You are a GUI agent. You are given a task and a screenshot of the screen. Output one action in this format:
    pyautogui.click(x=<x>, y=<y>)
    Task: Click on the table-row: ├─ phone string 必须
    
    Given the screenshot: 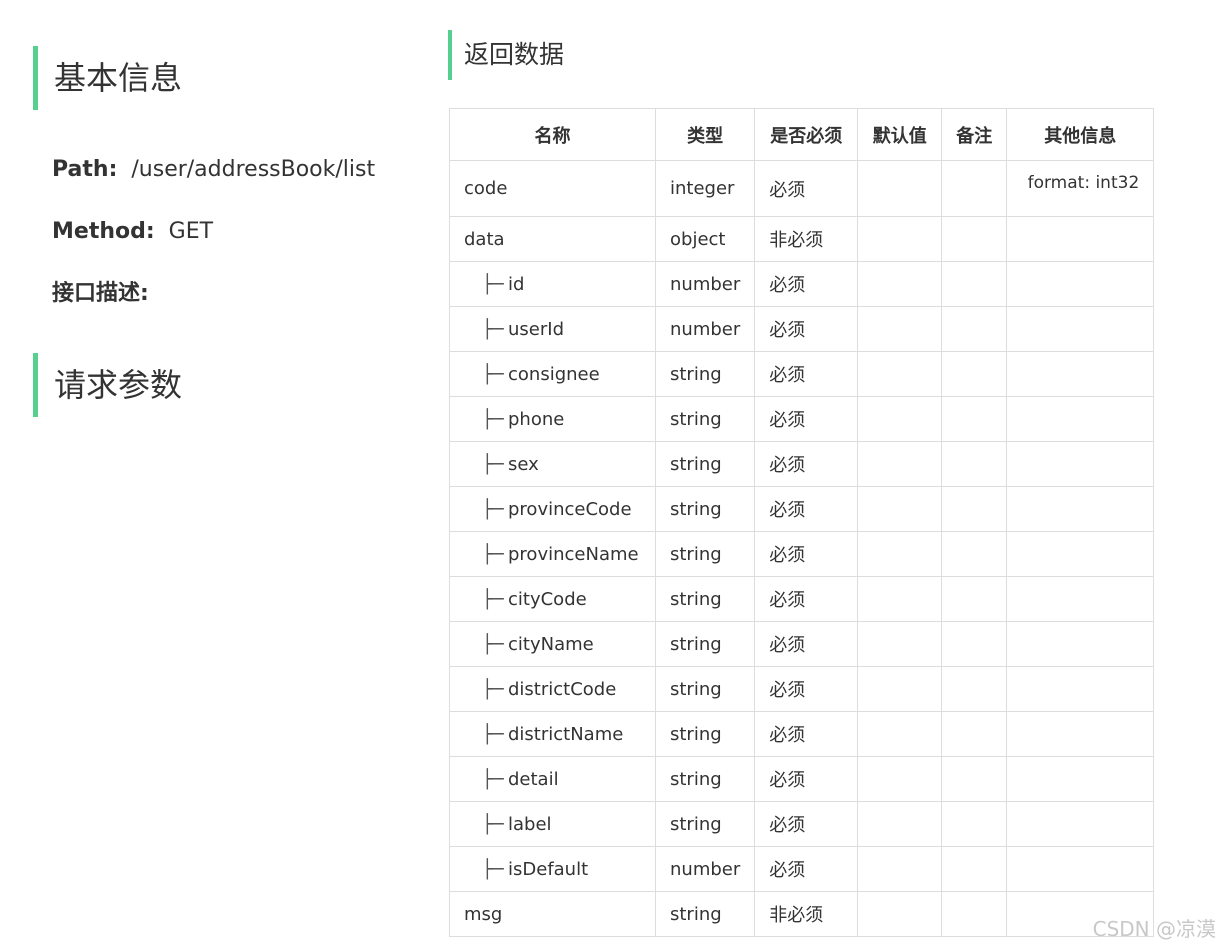 What is the action you would take?
    pyautogui.click(x=802, y=419)
    